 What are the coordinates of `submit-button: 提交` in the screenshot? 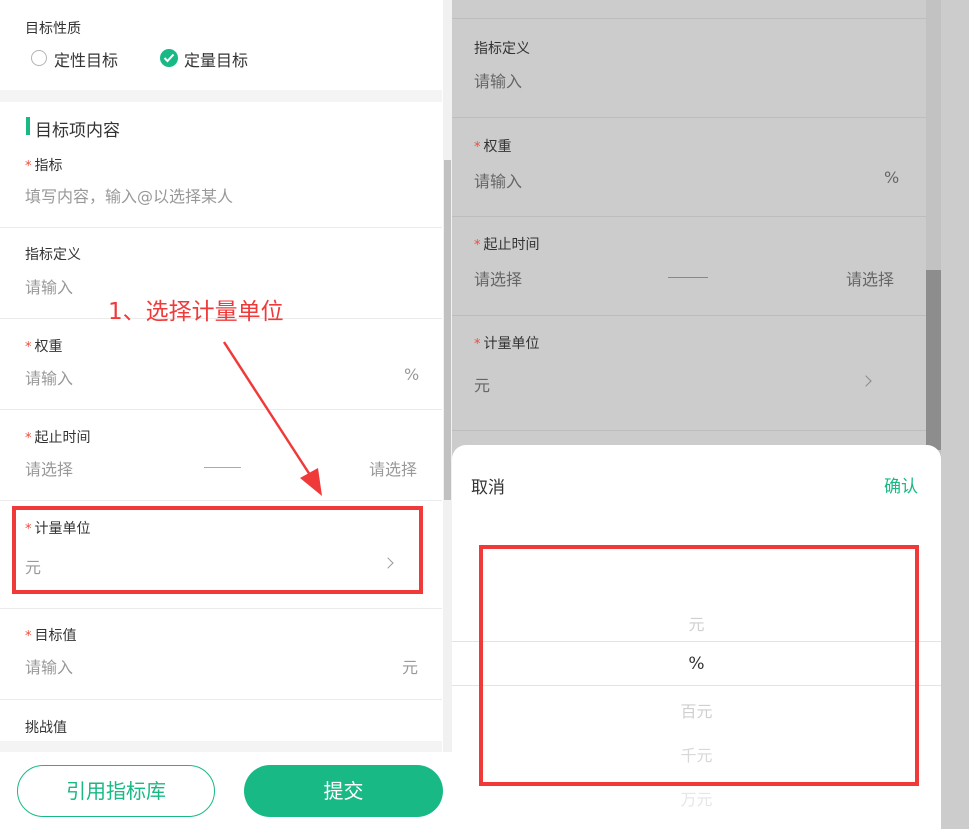 It's located at (343, 791).